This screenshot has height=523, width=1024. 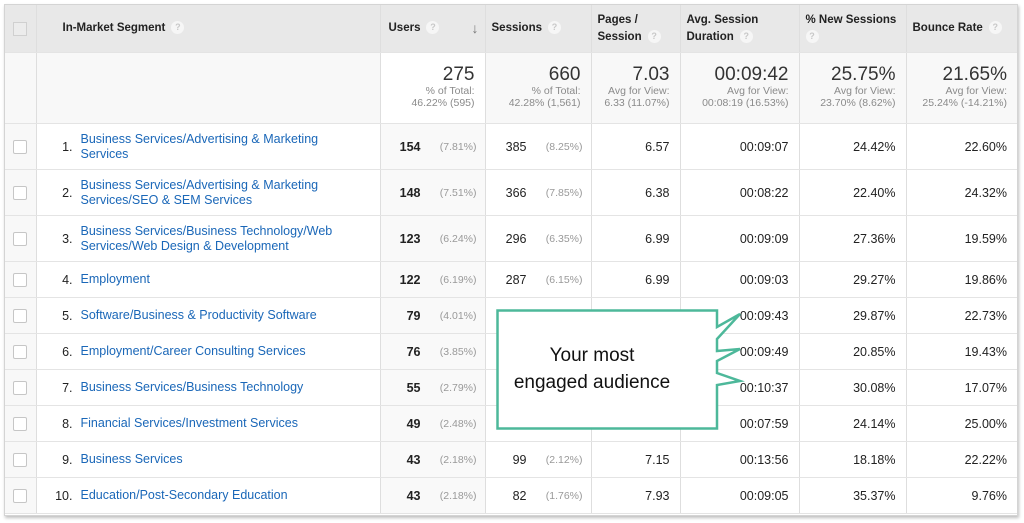 I want to click on col-label-pages-line2: Session, so click(x=619, y=36).